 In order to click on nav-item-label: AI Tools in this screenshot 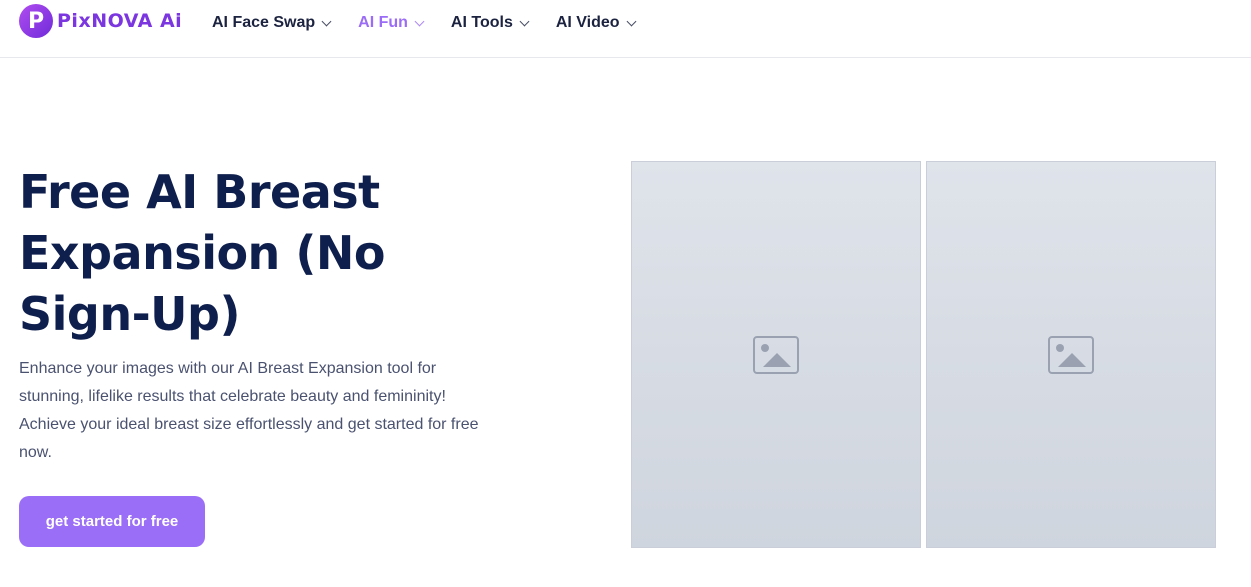, I will do `click(481, 22)`.